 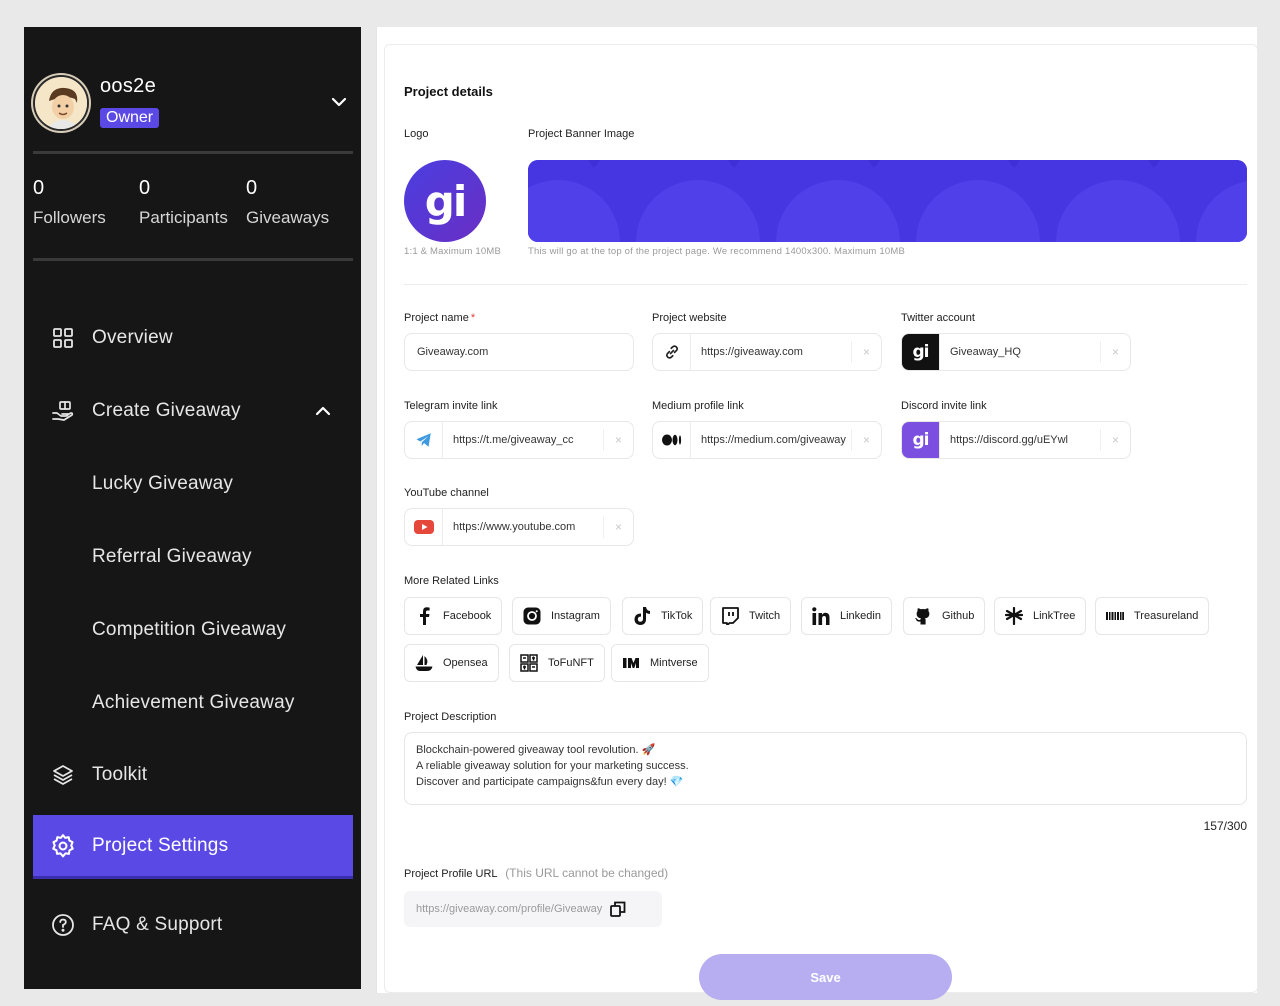 What do you see at coordinates (63, 846) in the screenshot?
I see `gear-icon` at bounding box center [63, 846].